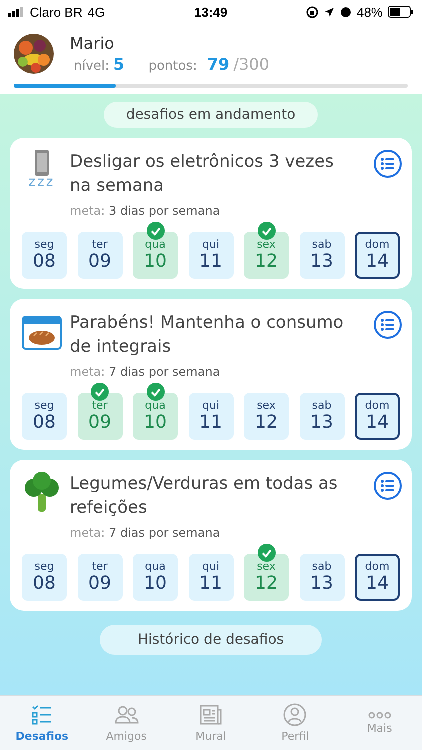 The image size is (422, 750). What do you see at coordinates (93, 43) in the screenshot?
I see `user-name: Mario` at bounding box center [93, 43].